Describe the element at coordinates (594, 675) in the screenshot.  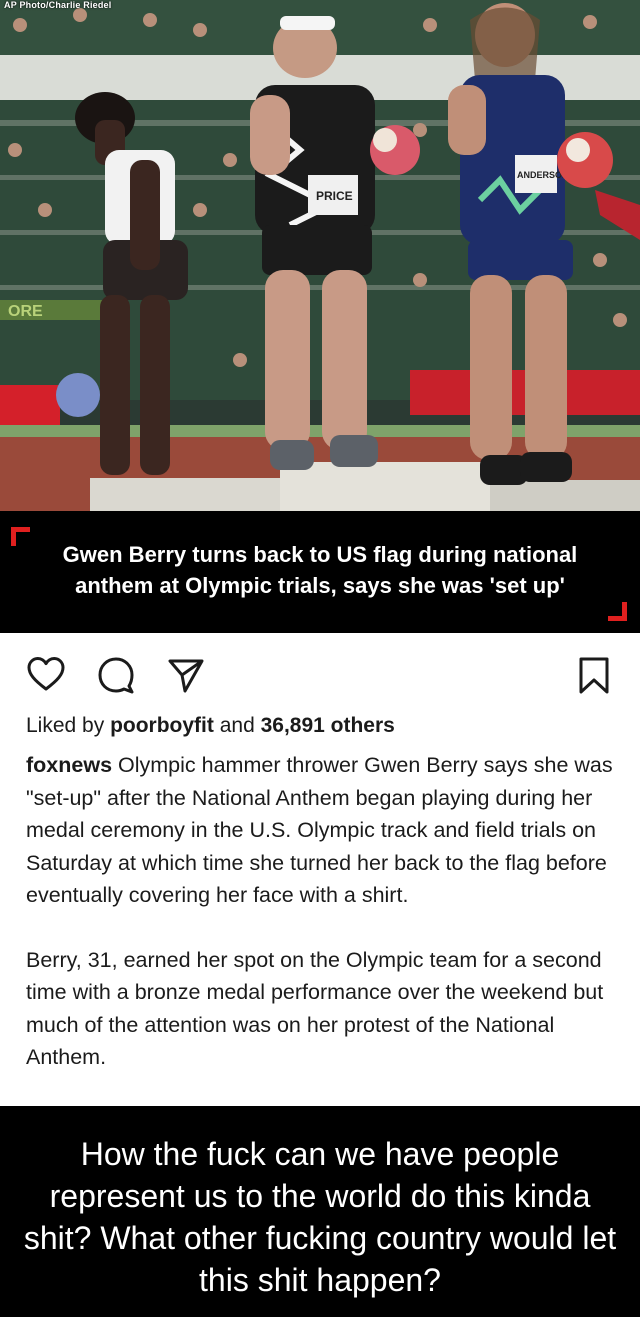
I see `bookmark-icon` at that location.